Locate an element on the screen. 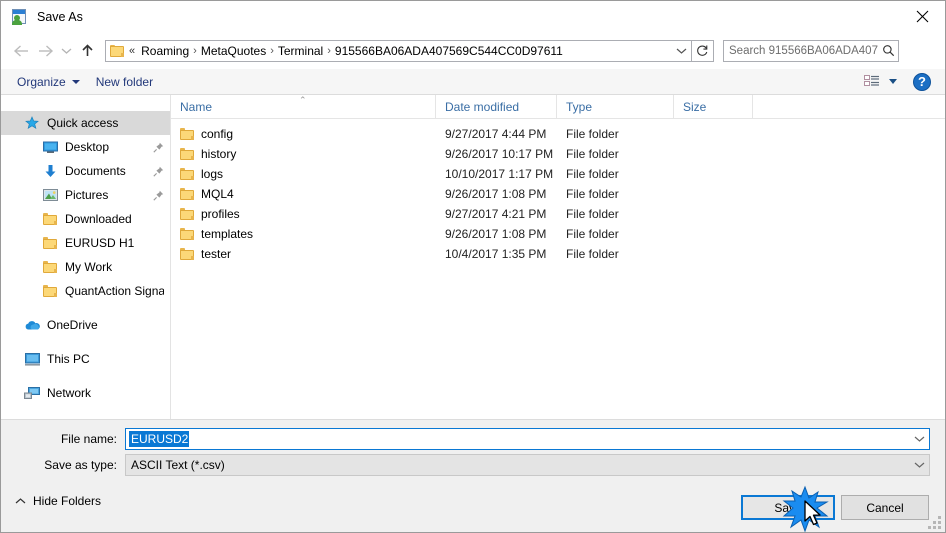 Image resolution: width=946 pixels, height=533 pixels. file-name-cell: tester is located at coordinates (303, 254).